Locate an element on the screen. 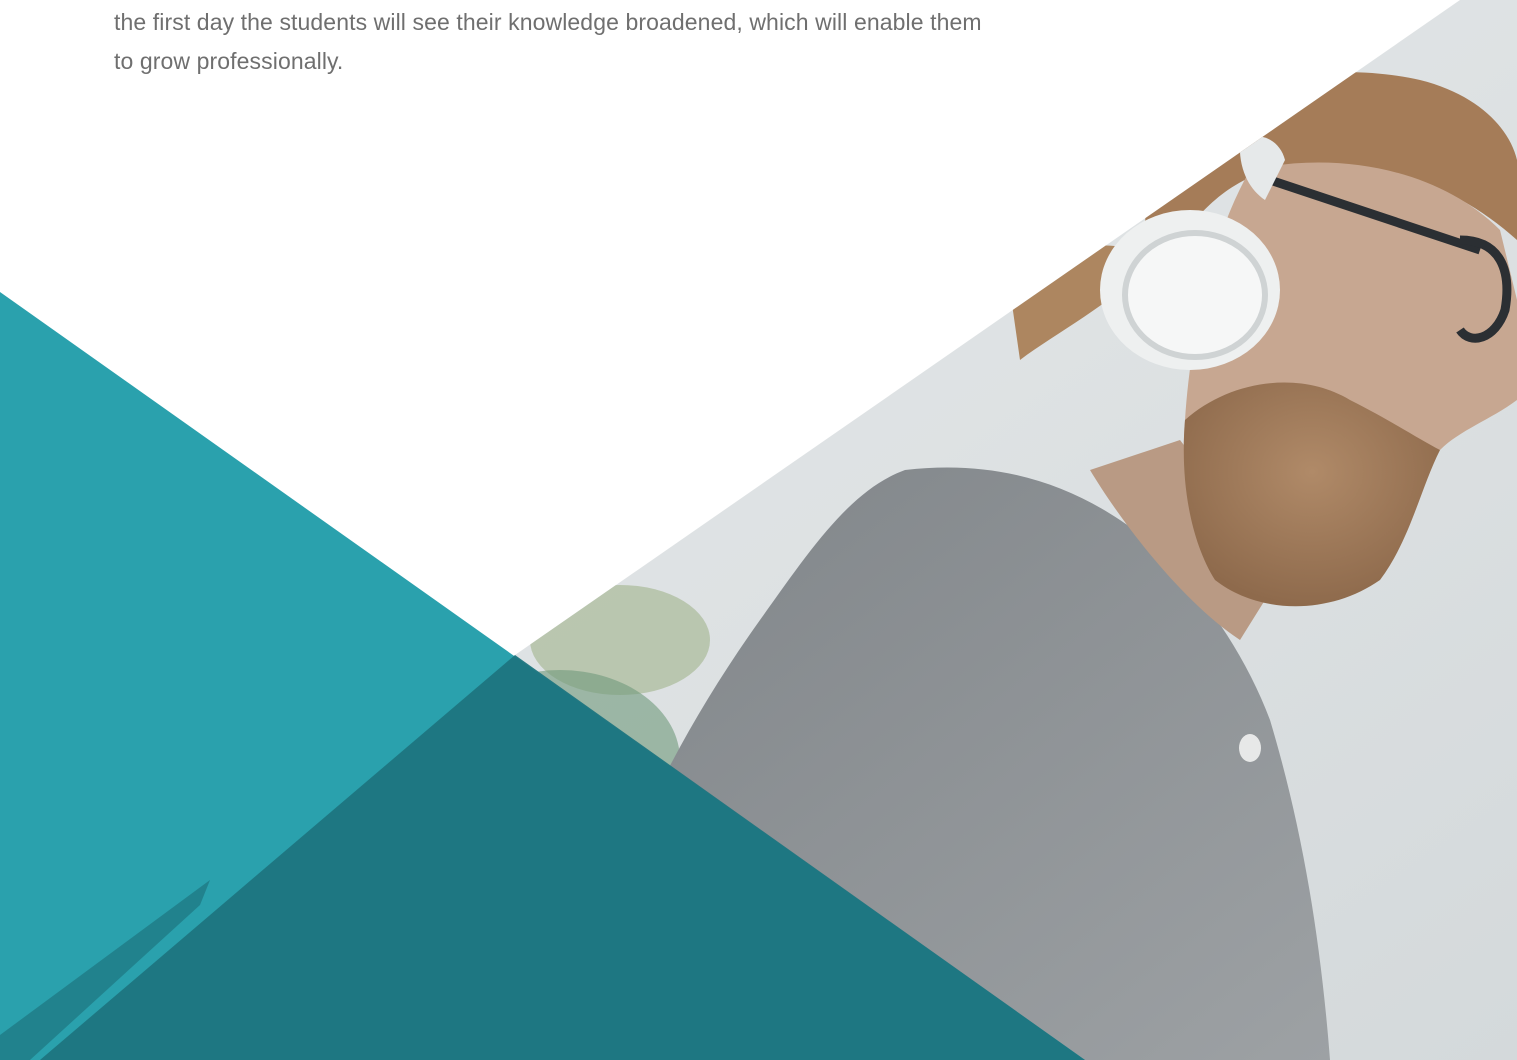 This screenshot has width=1517, height=1060. headphones-icon is located at coordinates (1192, 253).